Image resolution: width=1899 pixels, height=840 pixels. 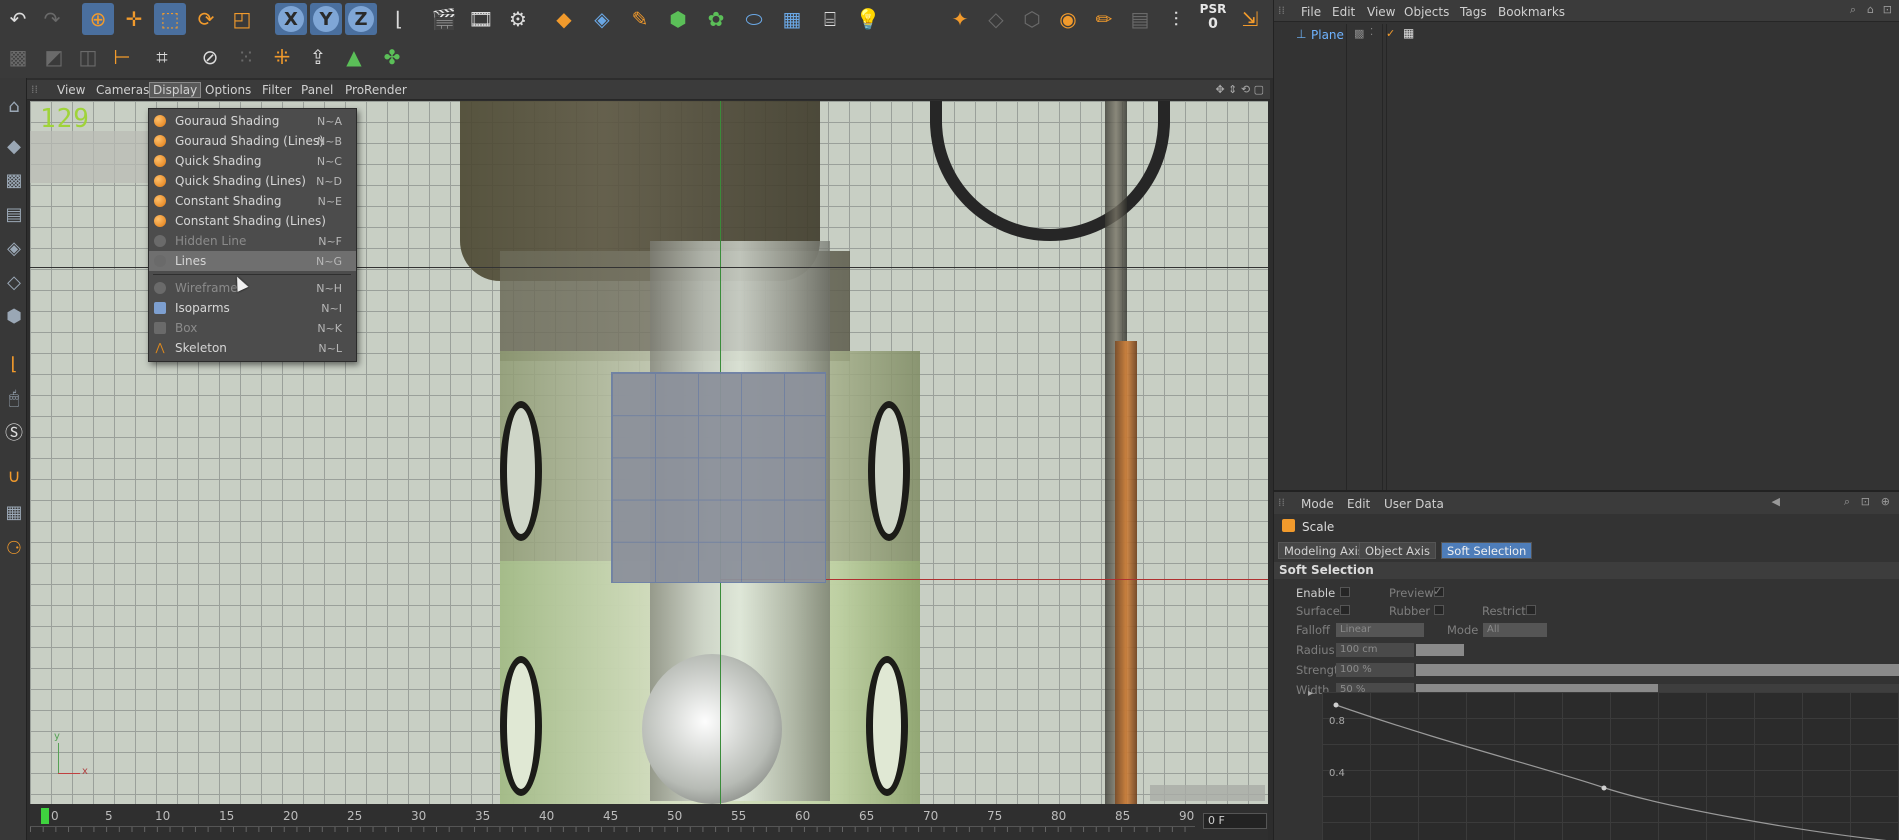 What do you see at coordinates (376, 90) in the screenshot?
I see `menu-prorender: ProRender` at bounding box center [376, 90].